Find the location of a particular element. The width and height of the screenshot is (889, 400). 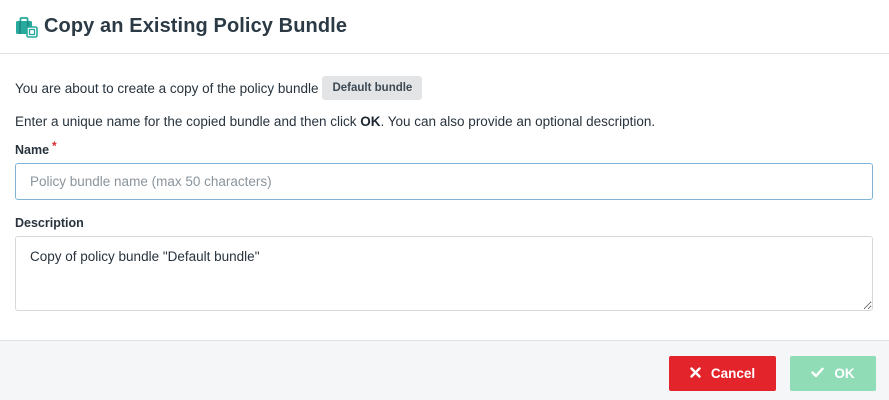

description-label-text: Description is located at coordinates (49, 223).